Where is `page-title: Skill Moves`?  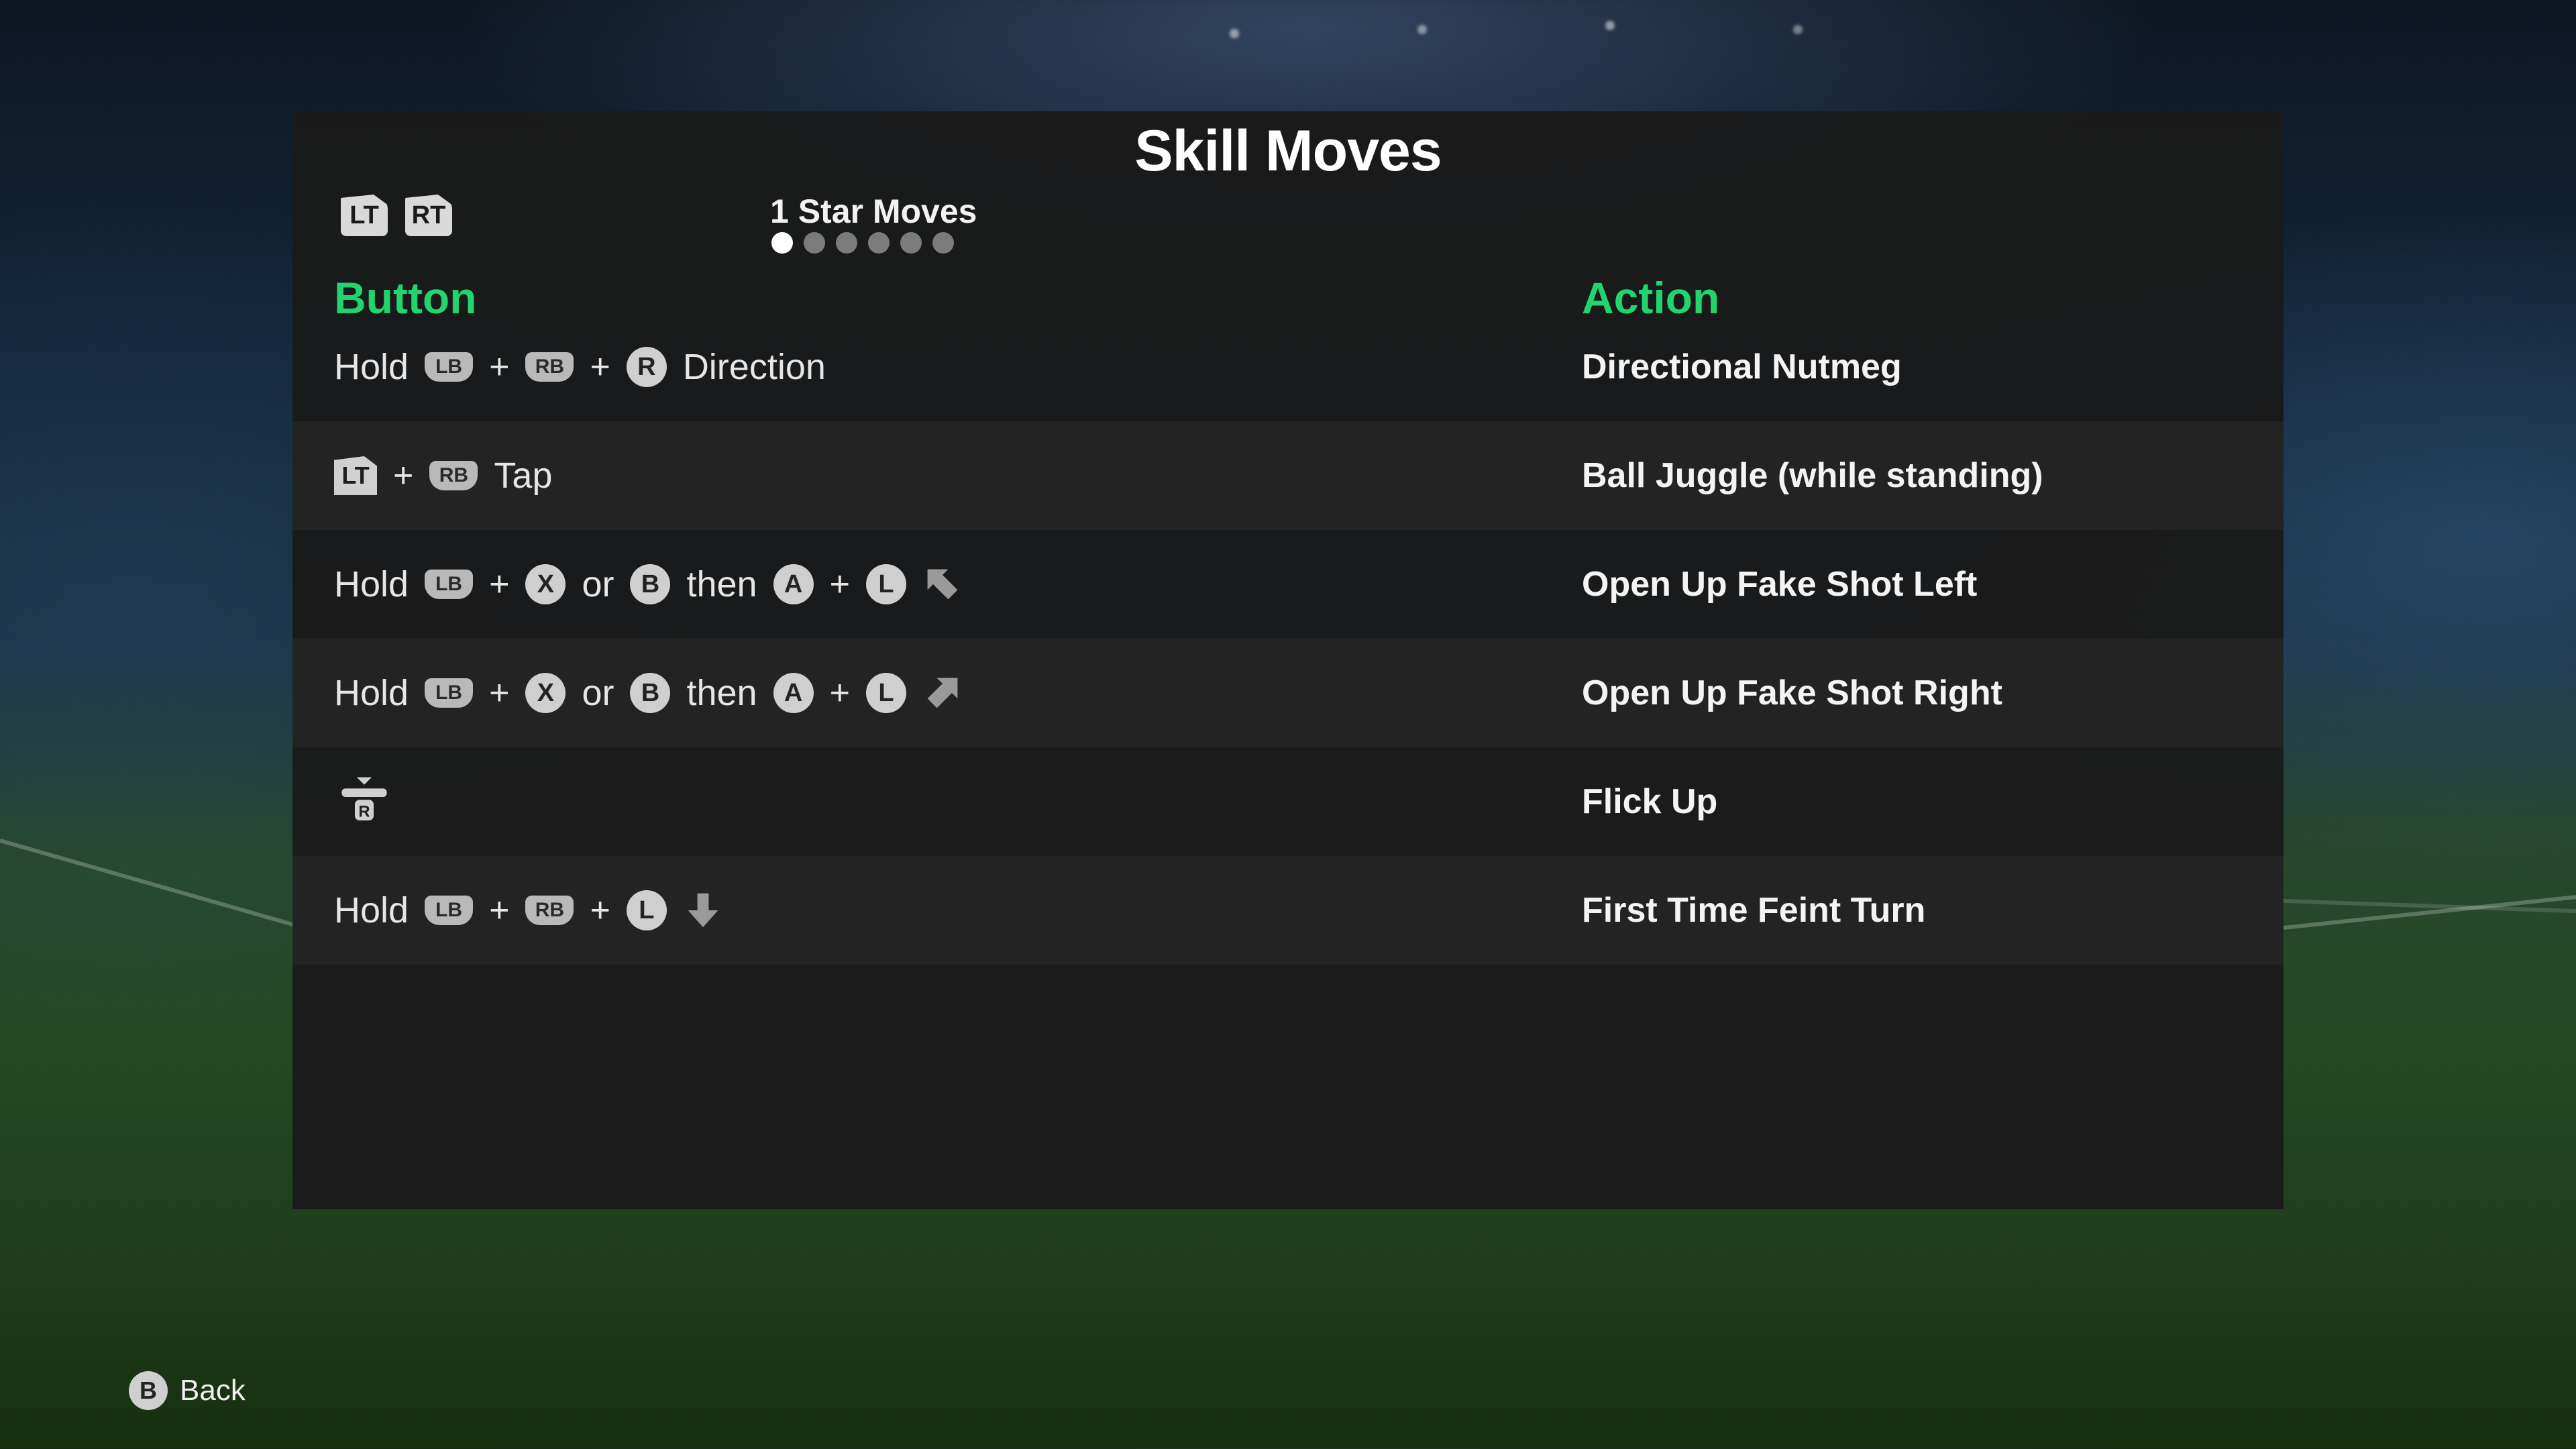
page-title: Skill Moves is located at coordinates (1288, 151).